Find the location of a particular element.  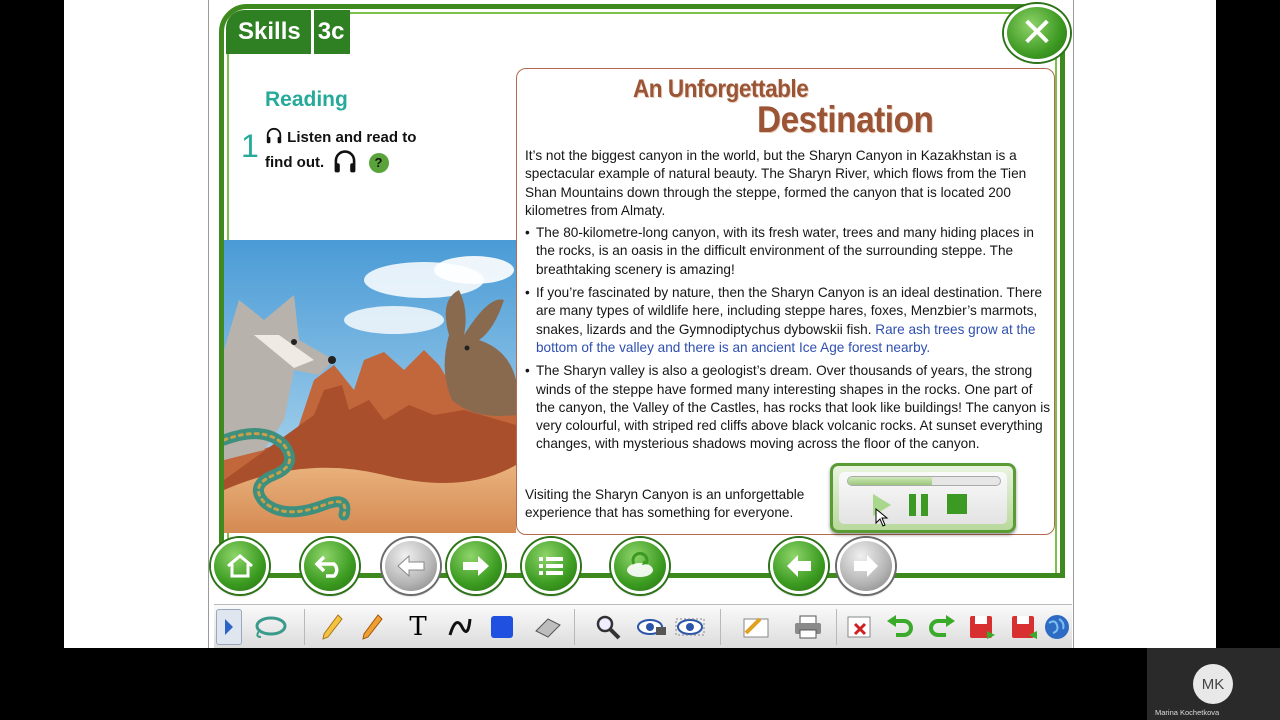

next-page-icon is located at coordinates (866, 566).